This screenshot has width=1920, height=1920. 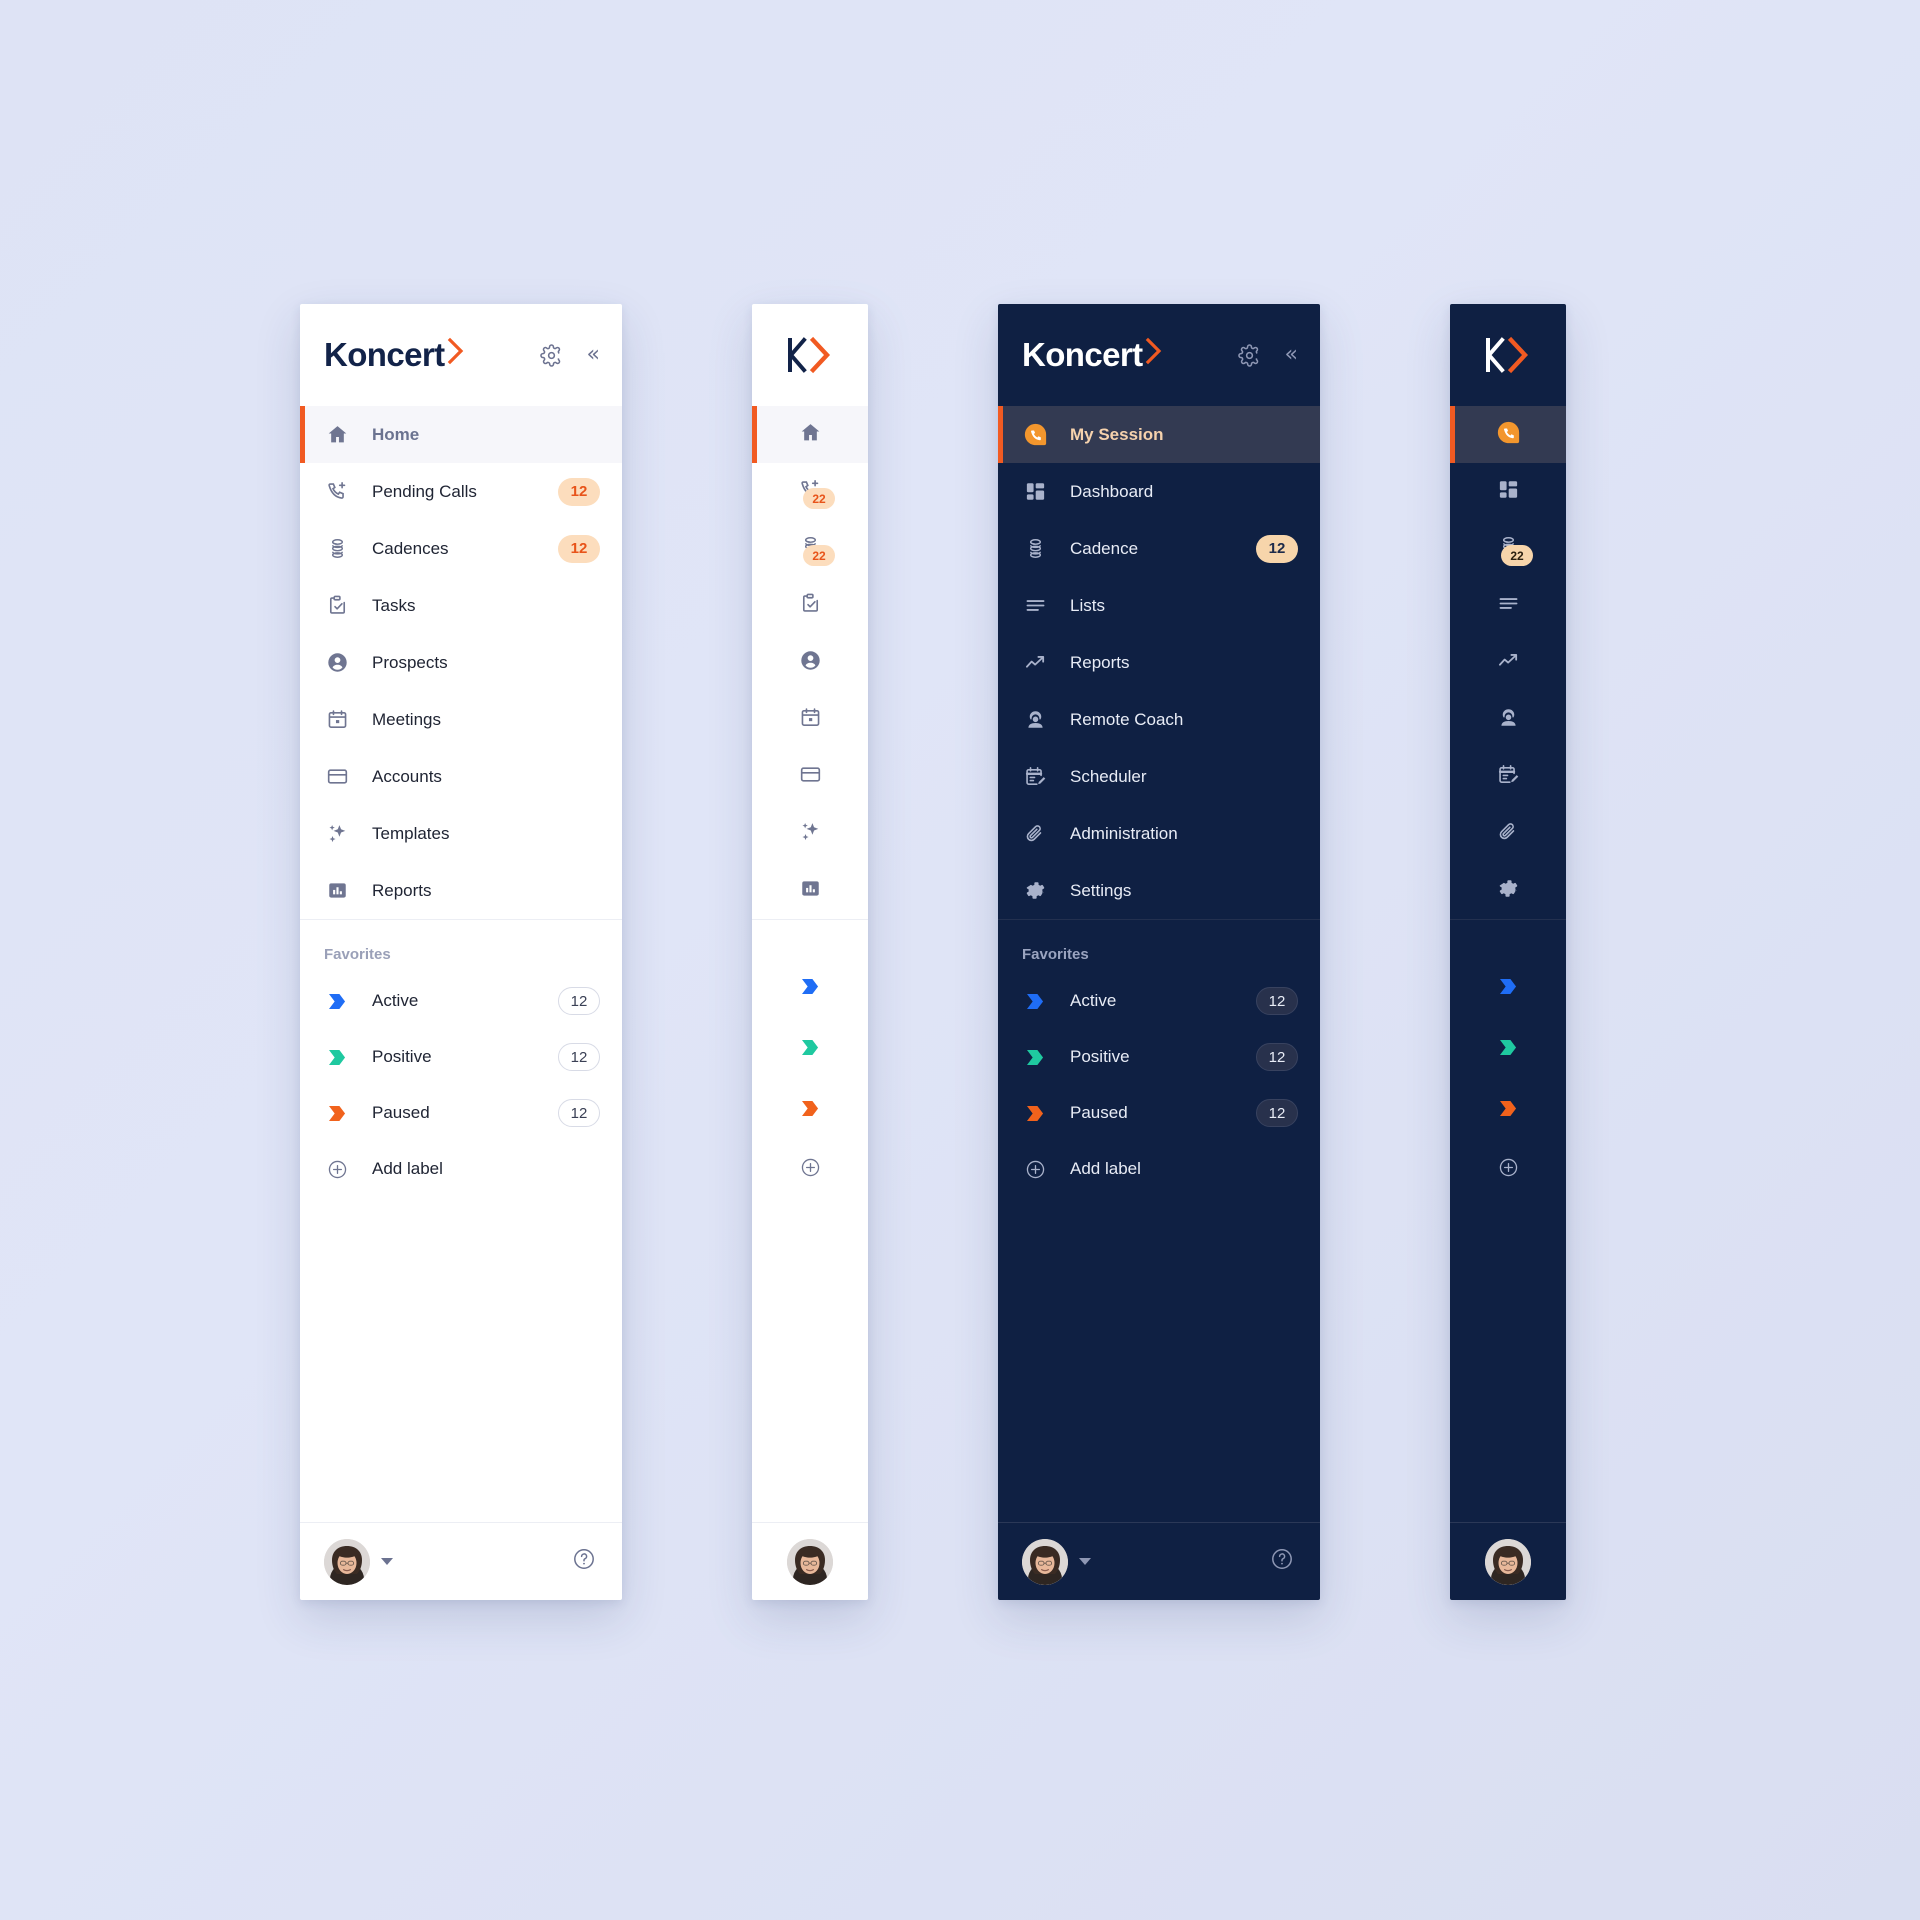 I want to click on nav-item-prospects: Prospects, so click(x=461, y=662).